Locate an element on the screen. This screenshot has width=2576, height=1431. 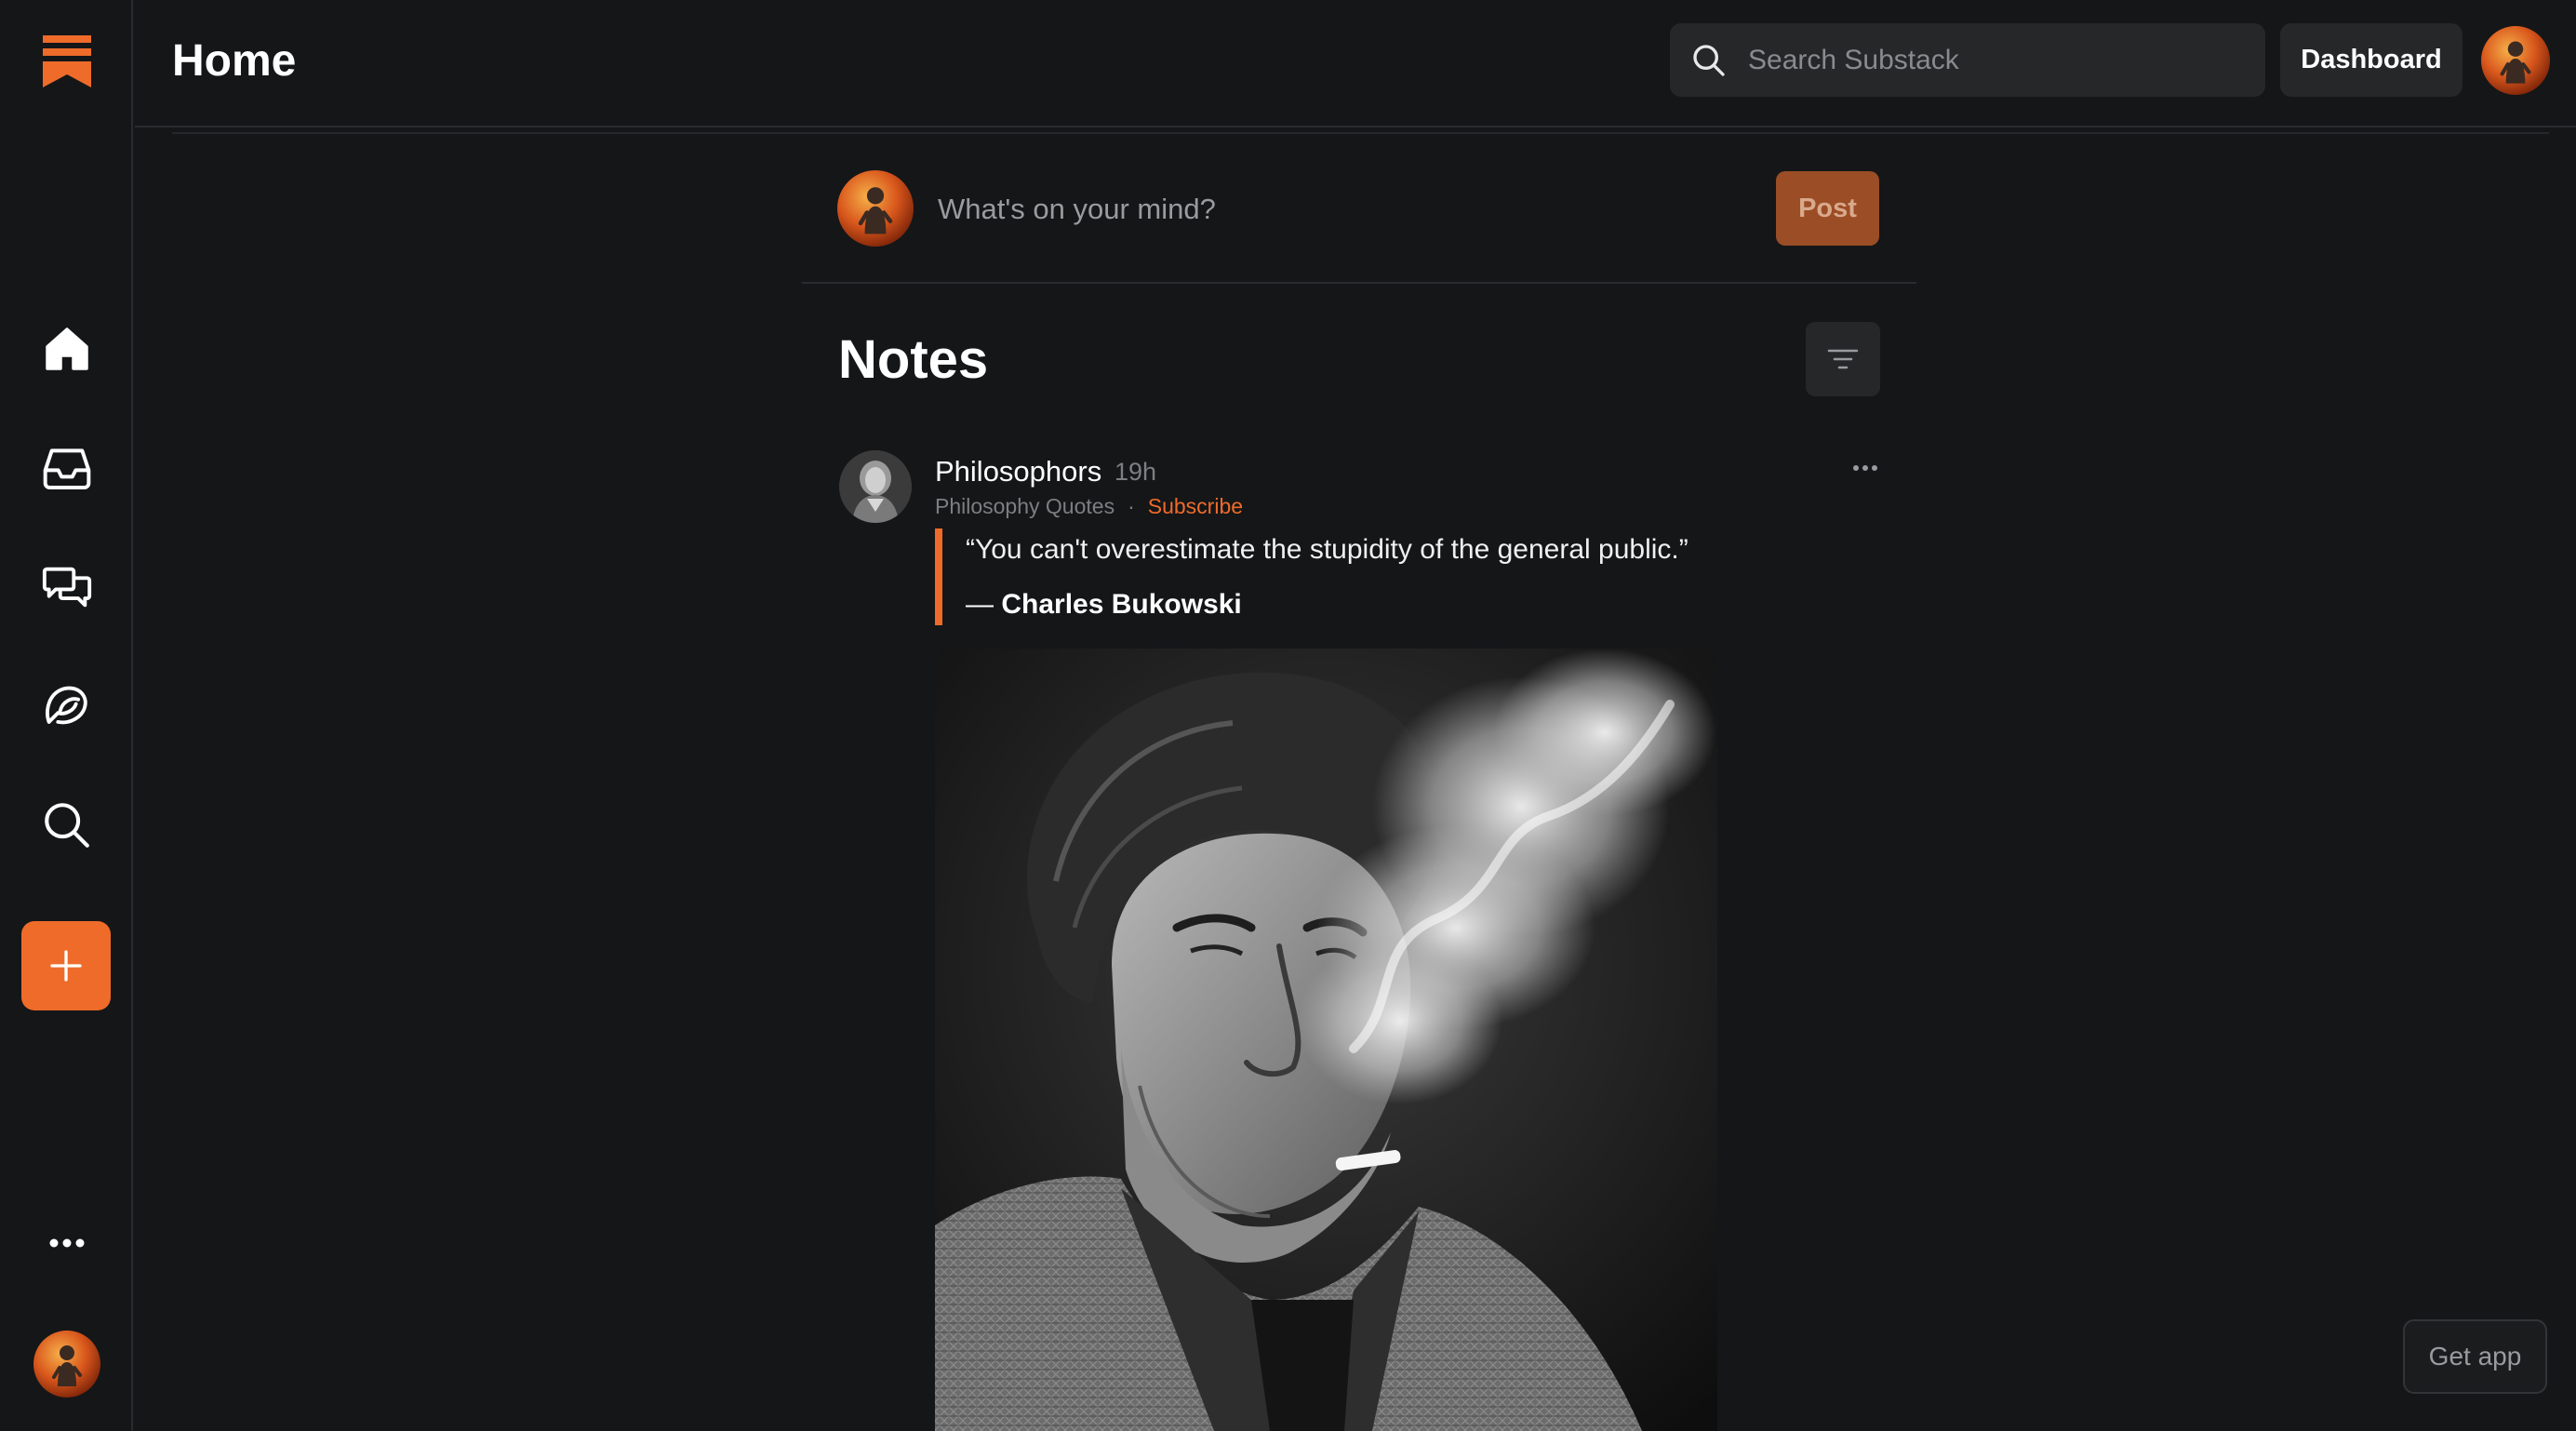
note-author-name: Philosophors is located at coordinates (1018, 471).